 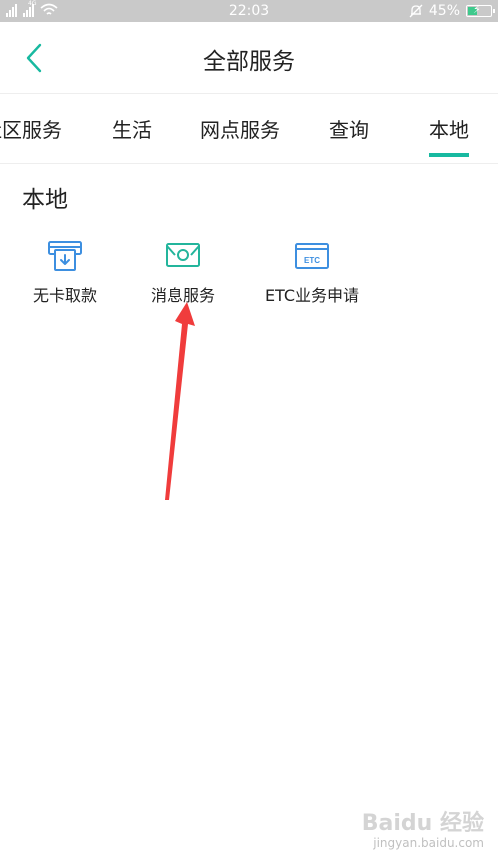 I want to click on chevron-left-icon, so click(x=34, y=58).